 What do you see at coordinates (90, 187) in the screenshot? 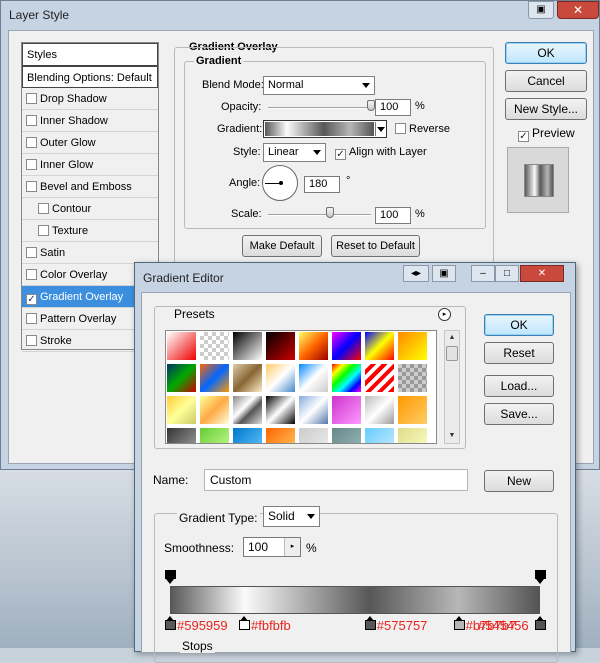
I see `style-item: Bevel and Emboss` at bounding box center [90, 187].